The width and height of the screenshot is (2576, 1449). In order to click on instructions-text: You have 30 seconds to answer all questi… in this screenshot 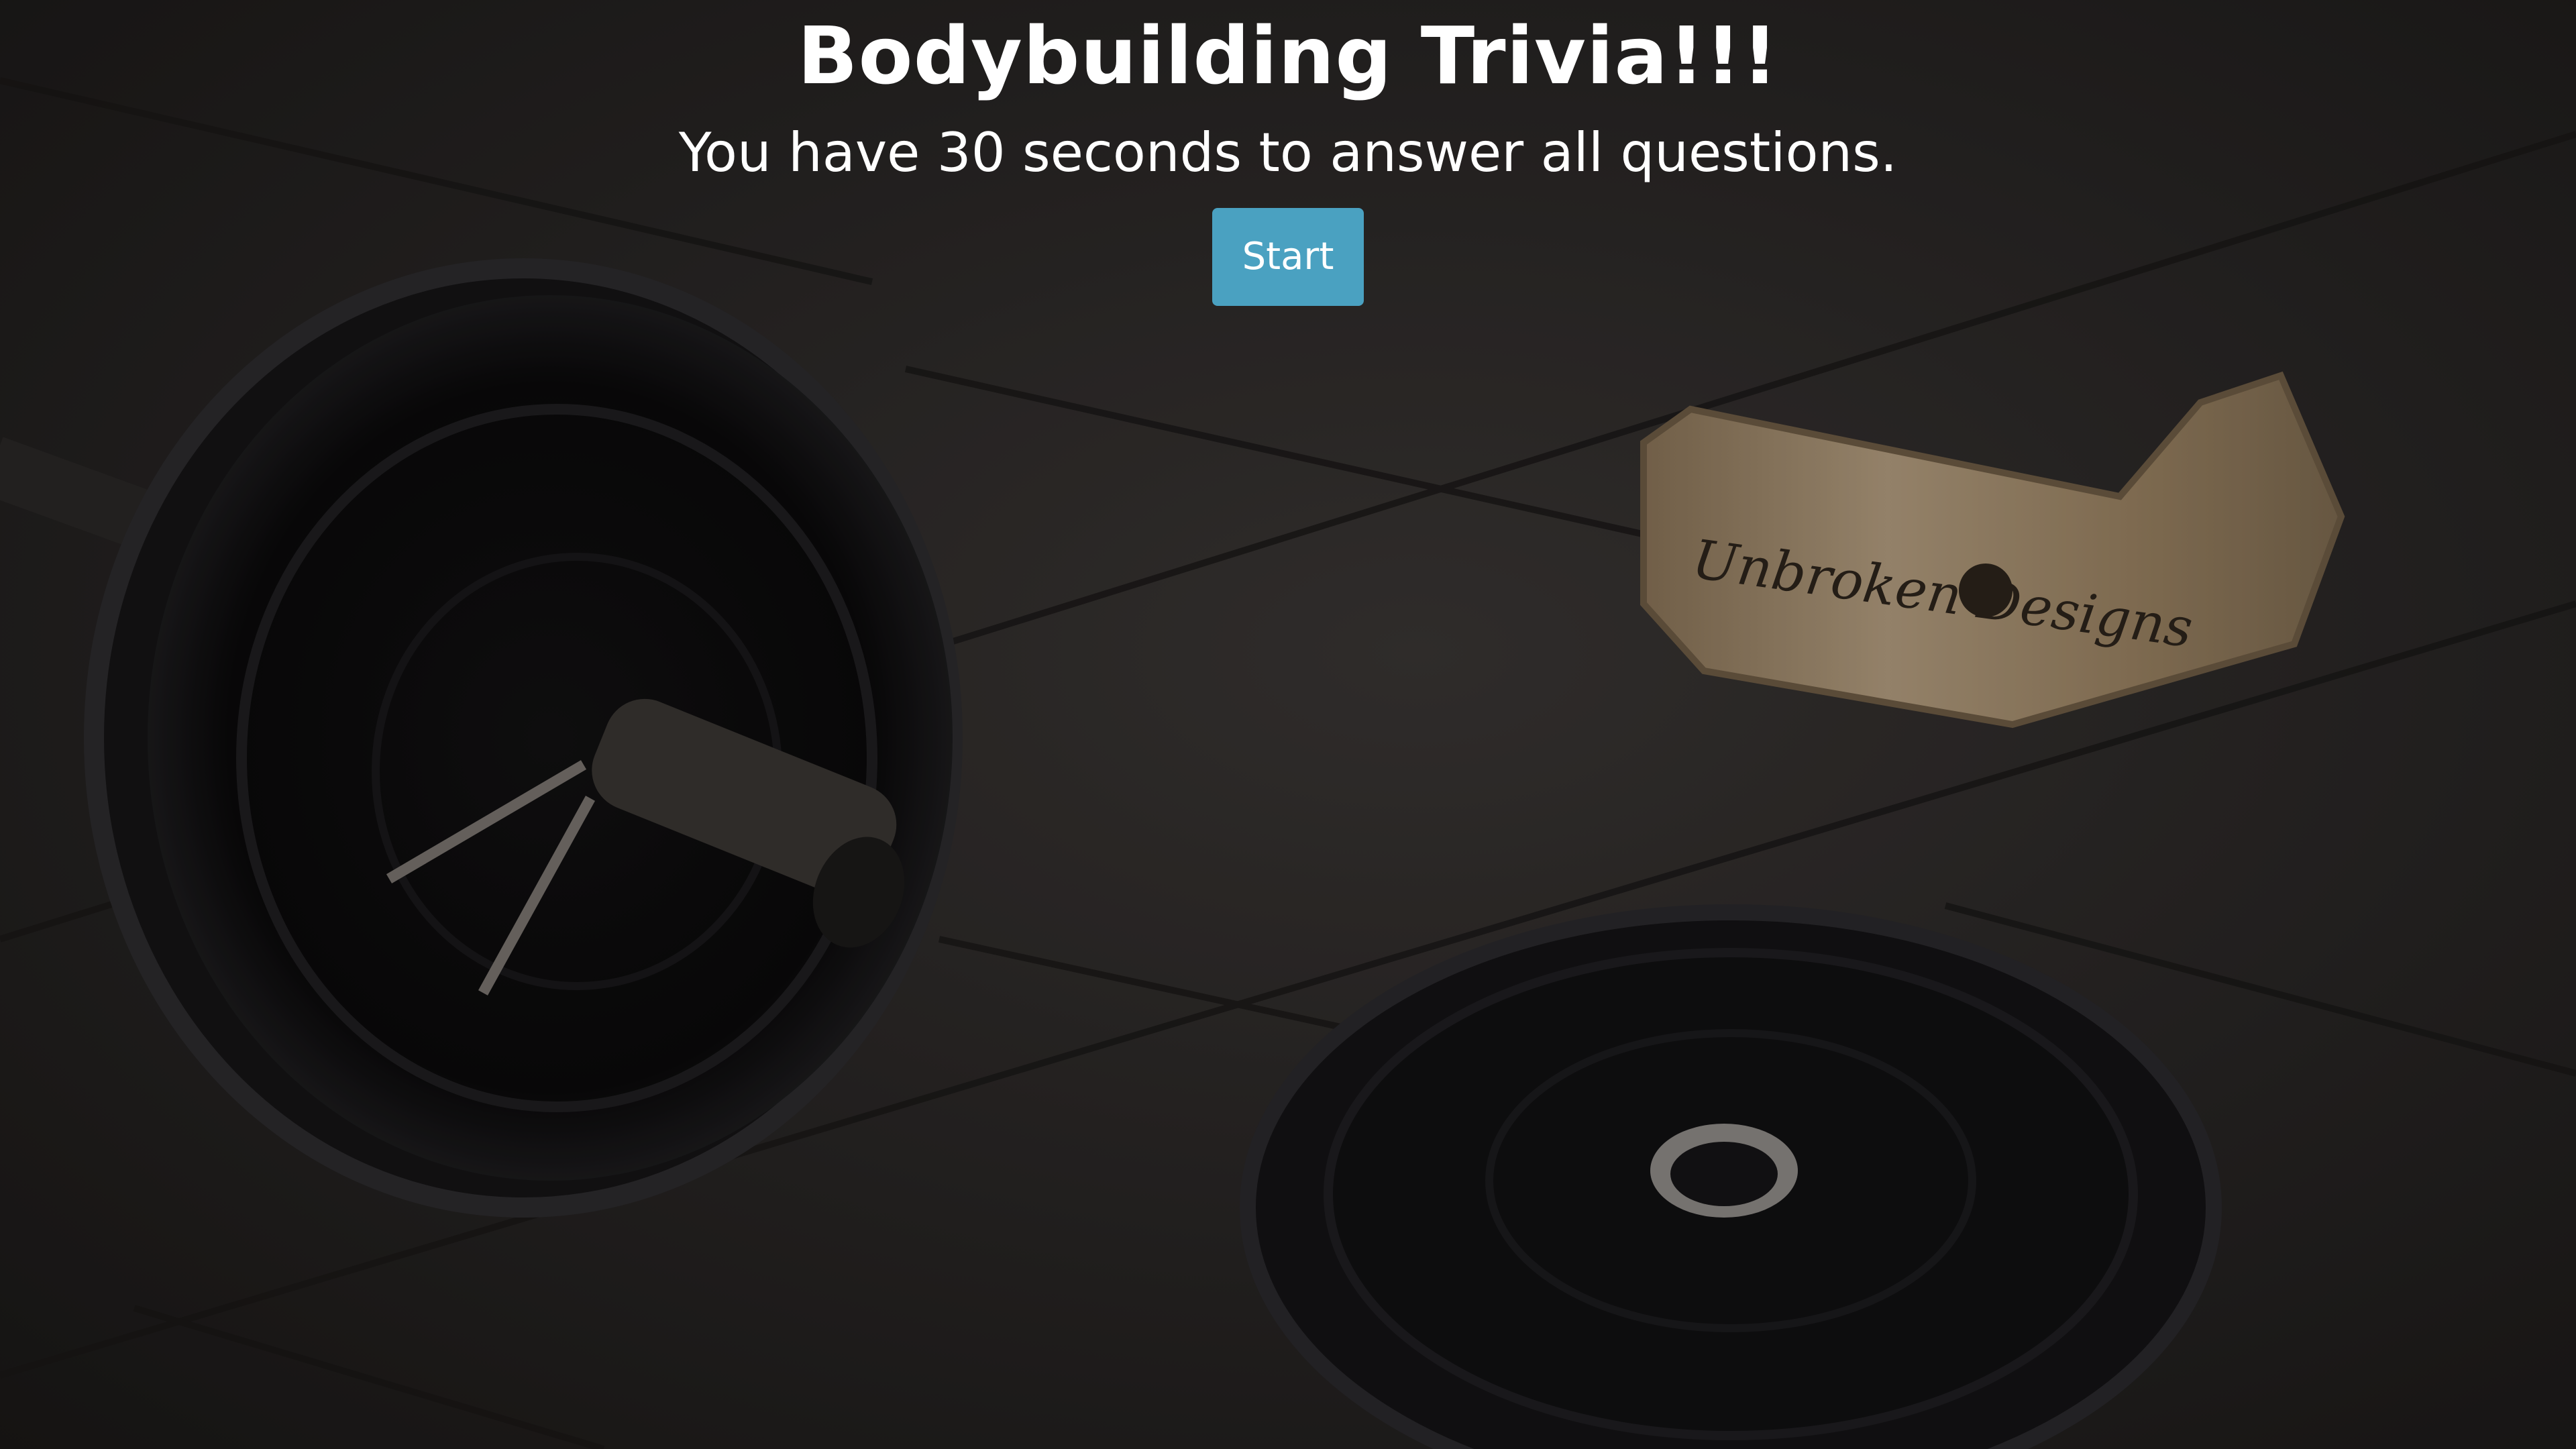, I will do `click(1288, 152)`.